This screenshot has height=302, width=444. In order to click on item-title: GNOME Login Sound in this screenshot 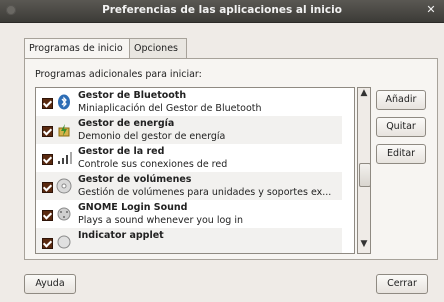, I will do `click(133, 207)`.